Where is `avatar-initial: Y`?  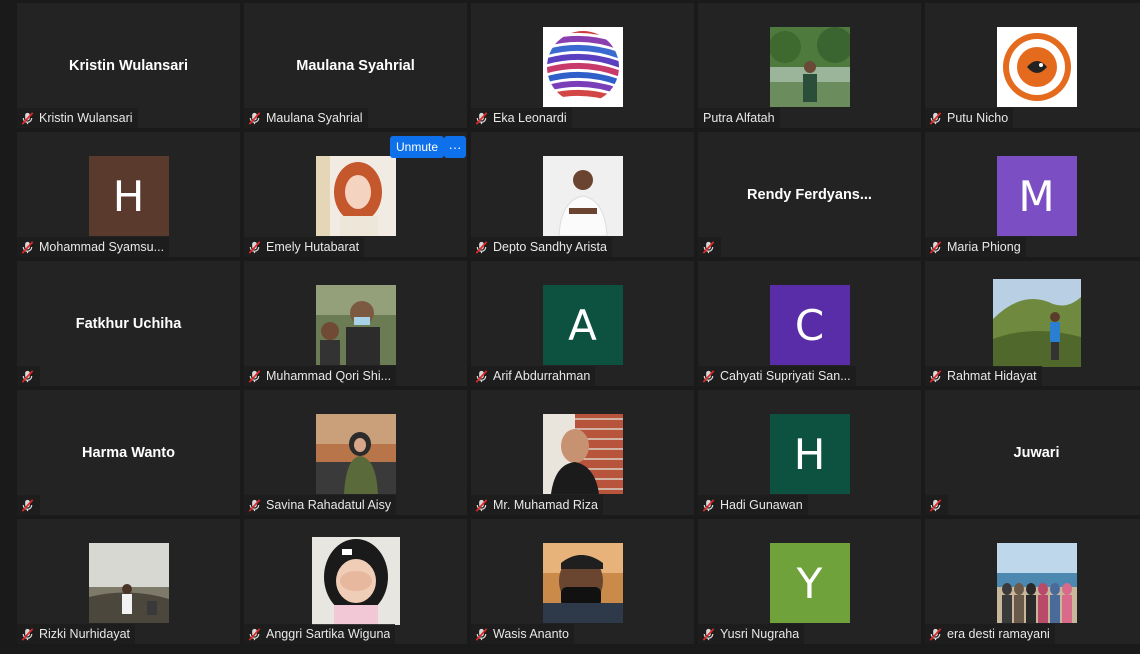 avatar-initial: Y is located at coordinates (809, 583).